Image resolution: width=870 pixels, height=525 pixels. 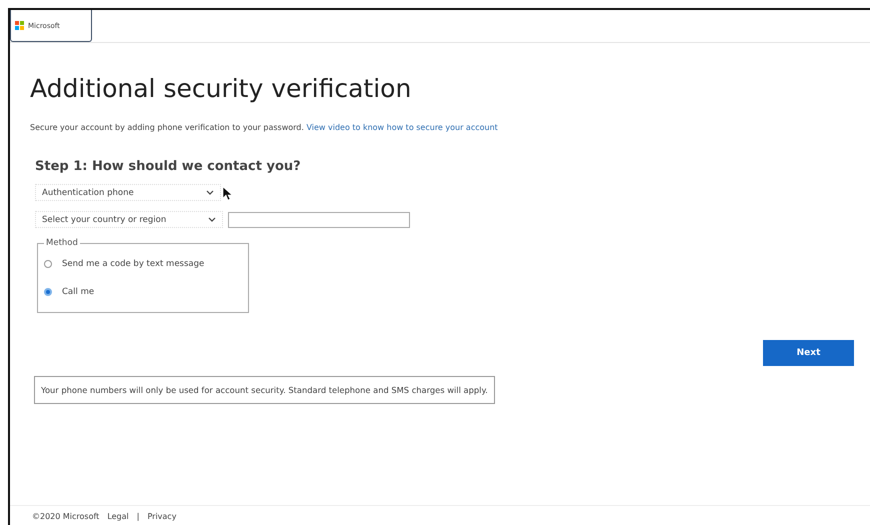 I want to click on logo-icon, so click(x=19, y=25).